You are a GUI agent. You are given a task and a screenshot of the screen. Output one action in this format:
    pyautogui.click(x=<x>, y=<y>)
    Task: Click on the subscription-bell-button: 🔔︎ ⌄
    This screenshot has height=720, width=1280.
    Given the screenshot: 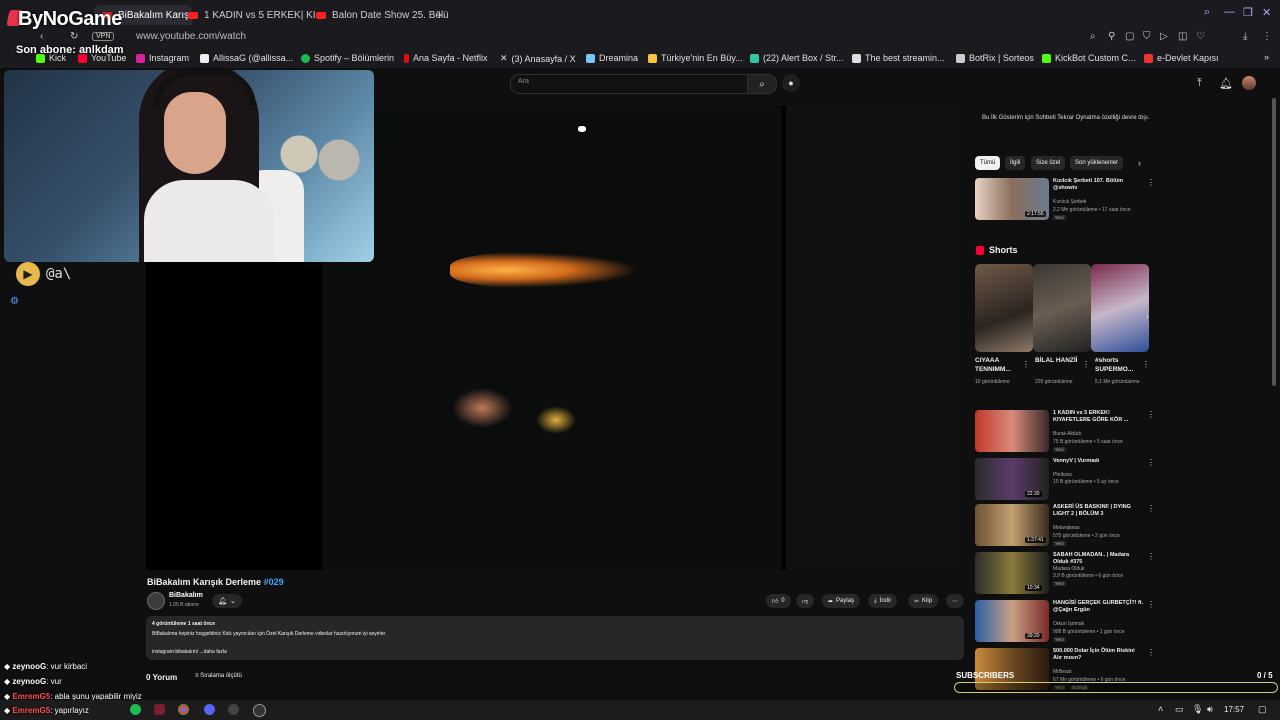 What is the action you would take?
    pyautogui.click(x=227, y=601)
    